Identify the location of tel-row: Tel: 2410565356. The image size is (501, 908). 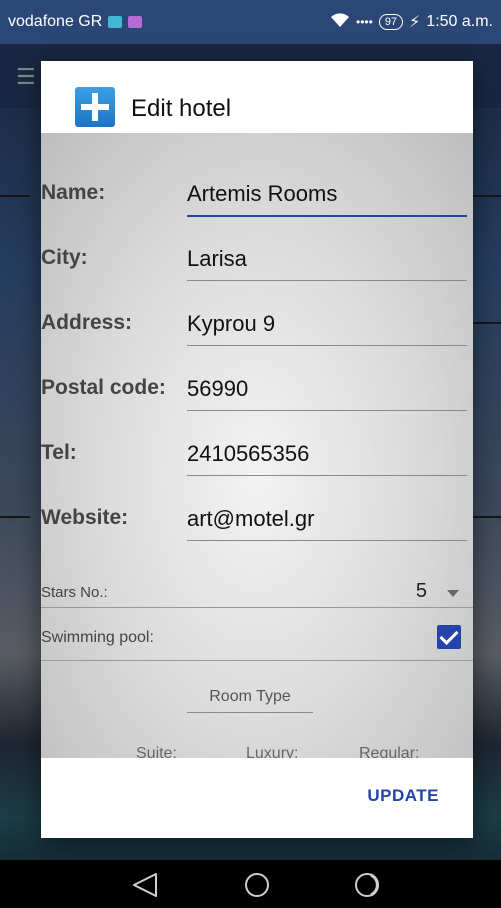
(257, 463).